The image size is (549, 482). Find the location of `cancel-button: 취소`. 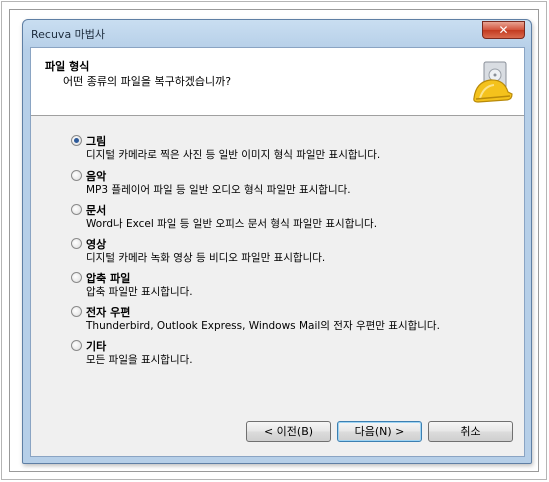

cancel-button: 취소 is located at coordinates (470, 431).